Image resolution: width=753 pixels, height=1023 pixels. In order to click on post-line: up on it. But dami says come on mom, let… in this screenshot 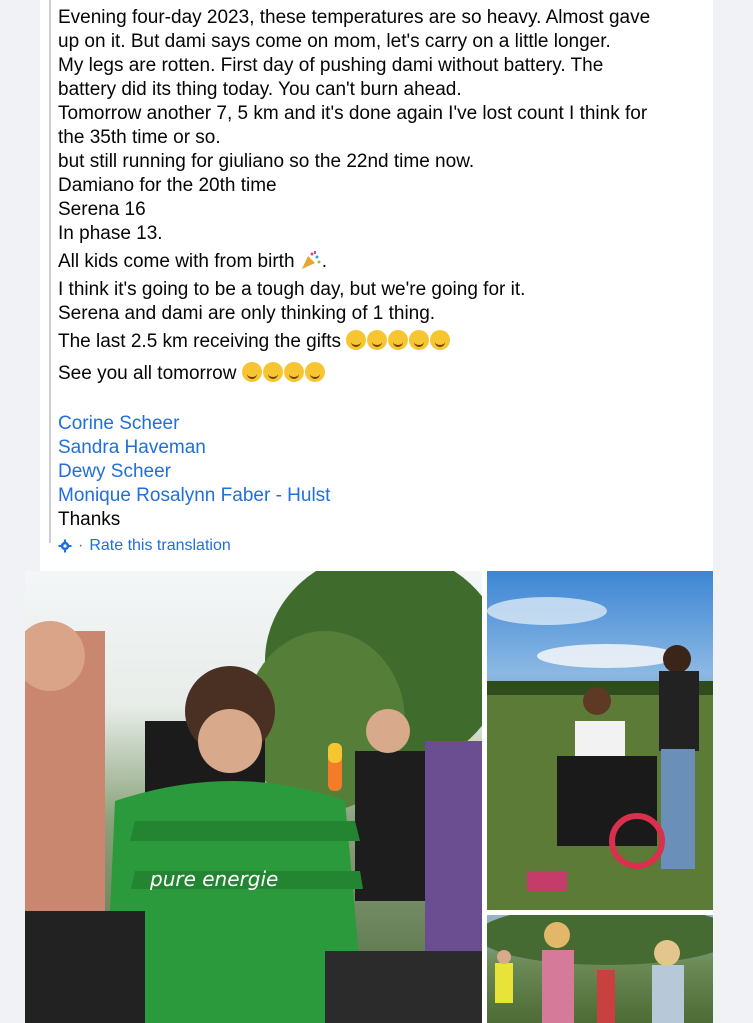, I will do `click(334, 41)`.